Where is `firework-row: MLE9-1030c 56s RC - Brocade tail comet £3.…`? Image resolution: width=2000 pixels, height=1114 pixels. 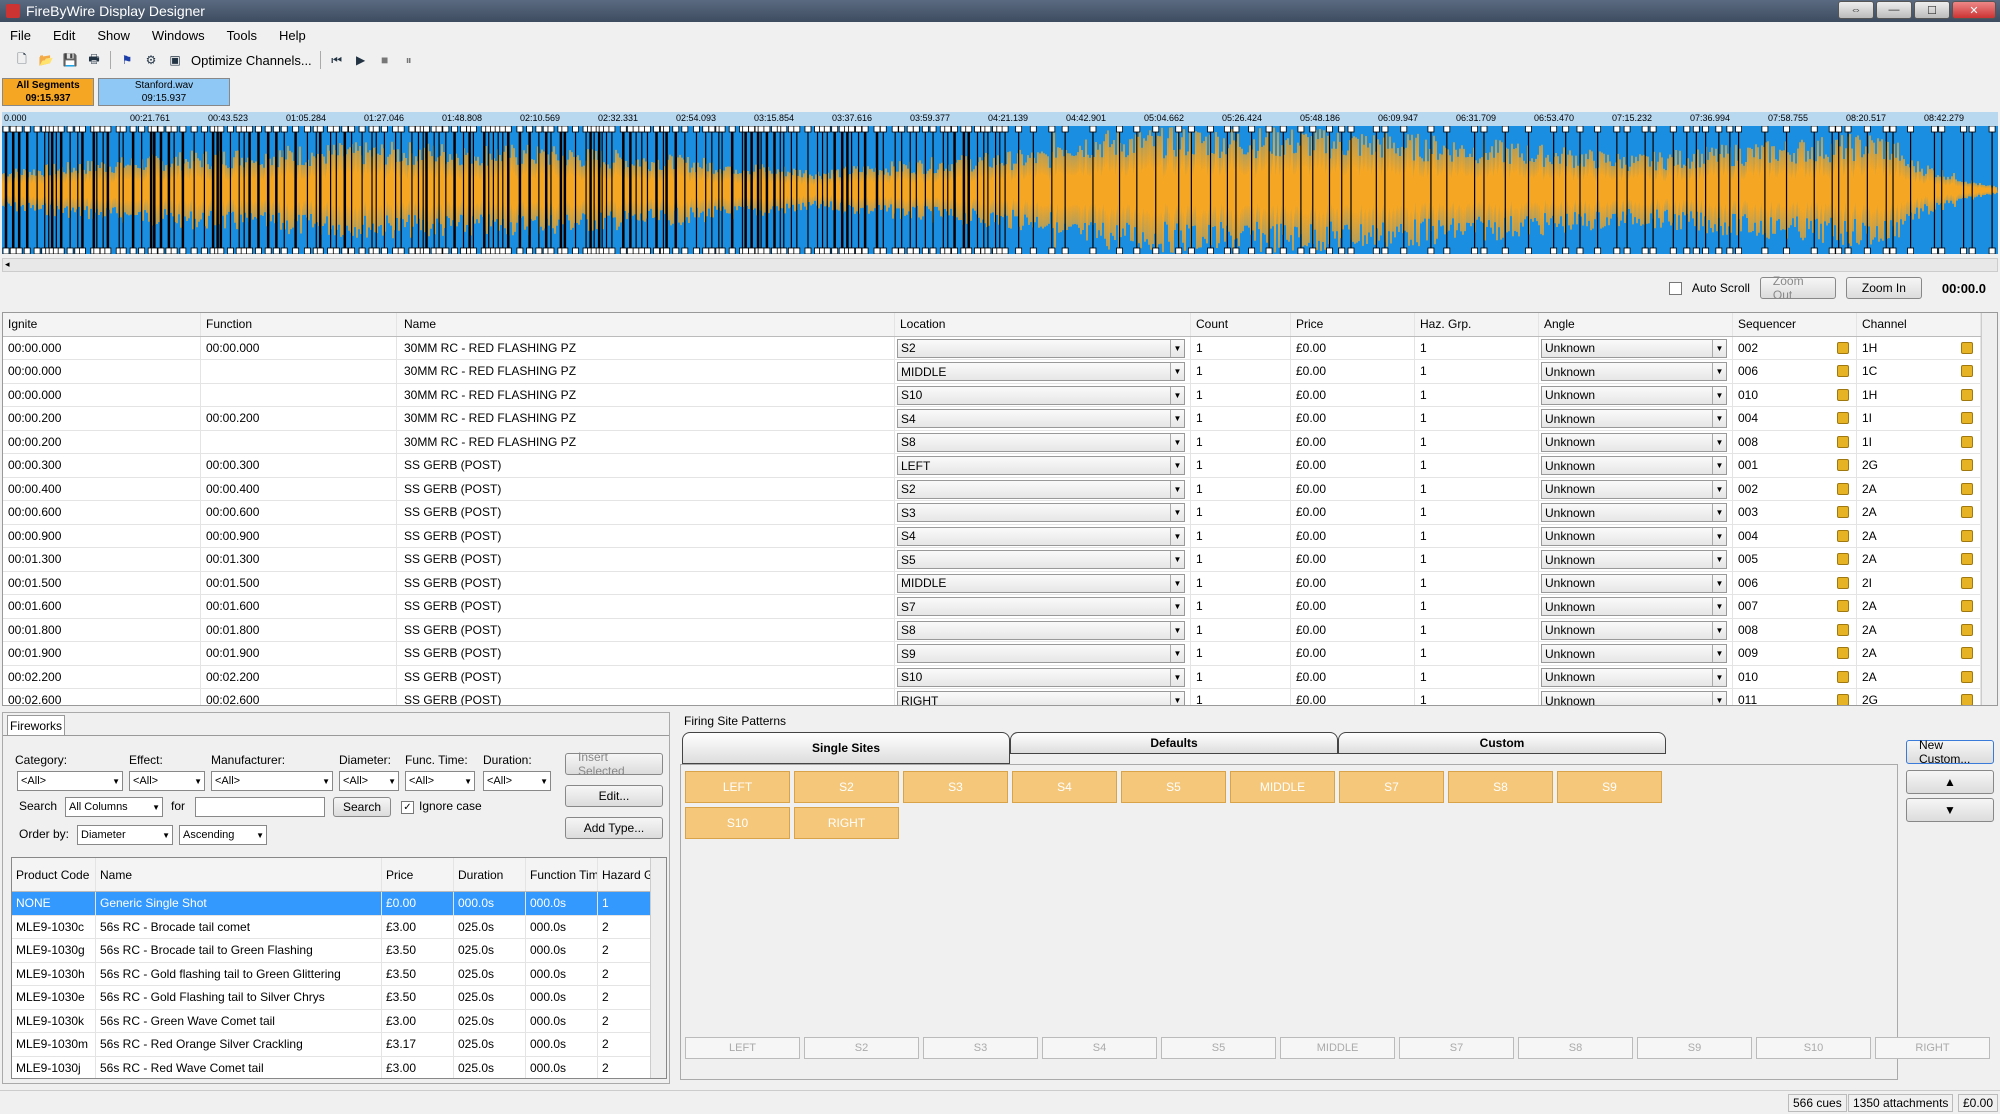
firework-row: MLE9-1030c 56s RC - Brocade tail comet £3.… is located at coordinates (334, 927).